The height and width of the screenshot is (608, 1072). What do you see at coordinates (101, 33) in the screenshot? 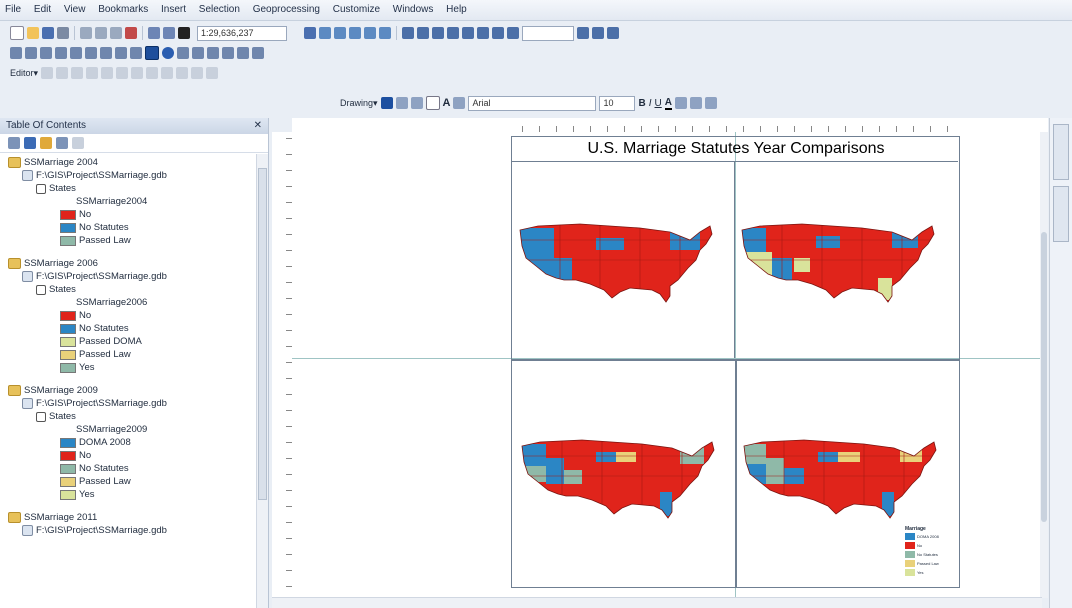
I see `copy-icon` at bounding box center [101, 33].